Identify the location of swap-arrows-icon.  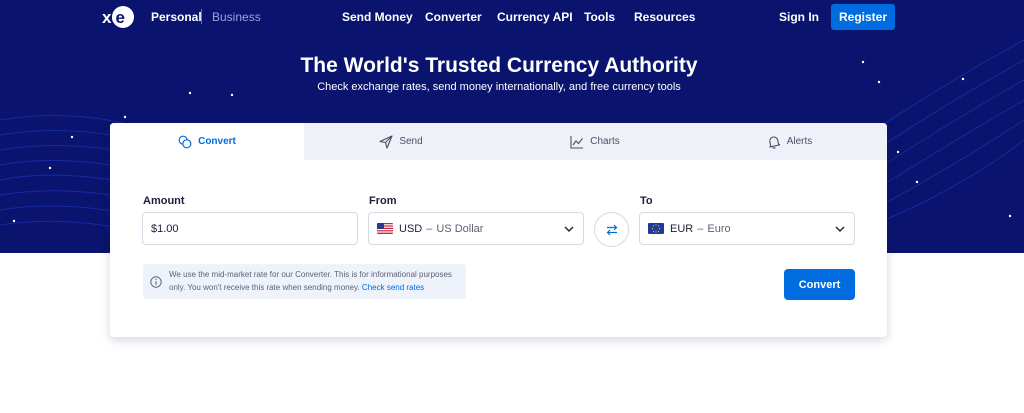
(611, 229).